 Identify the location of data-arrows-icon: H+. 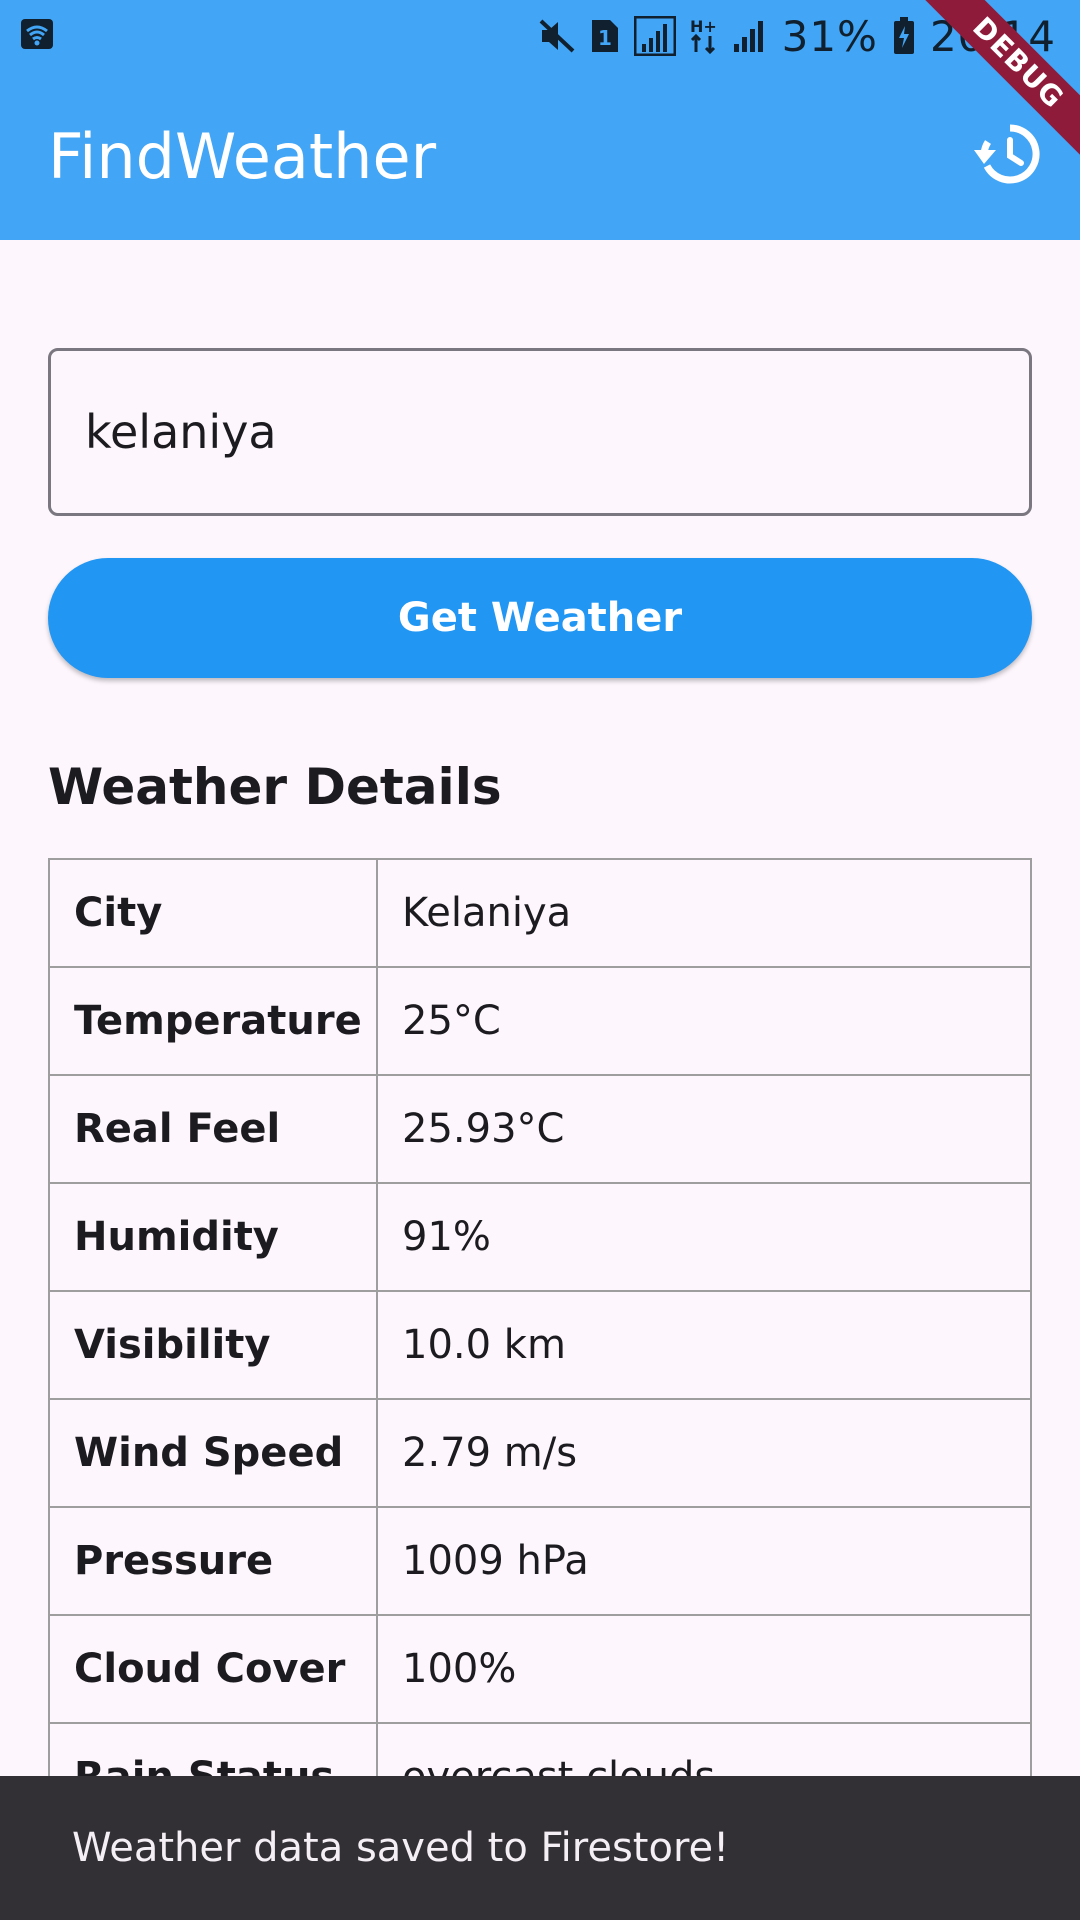
(704, 36).